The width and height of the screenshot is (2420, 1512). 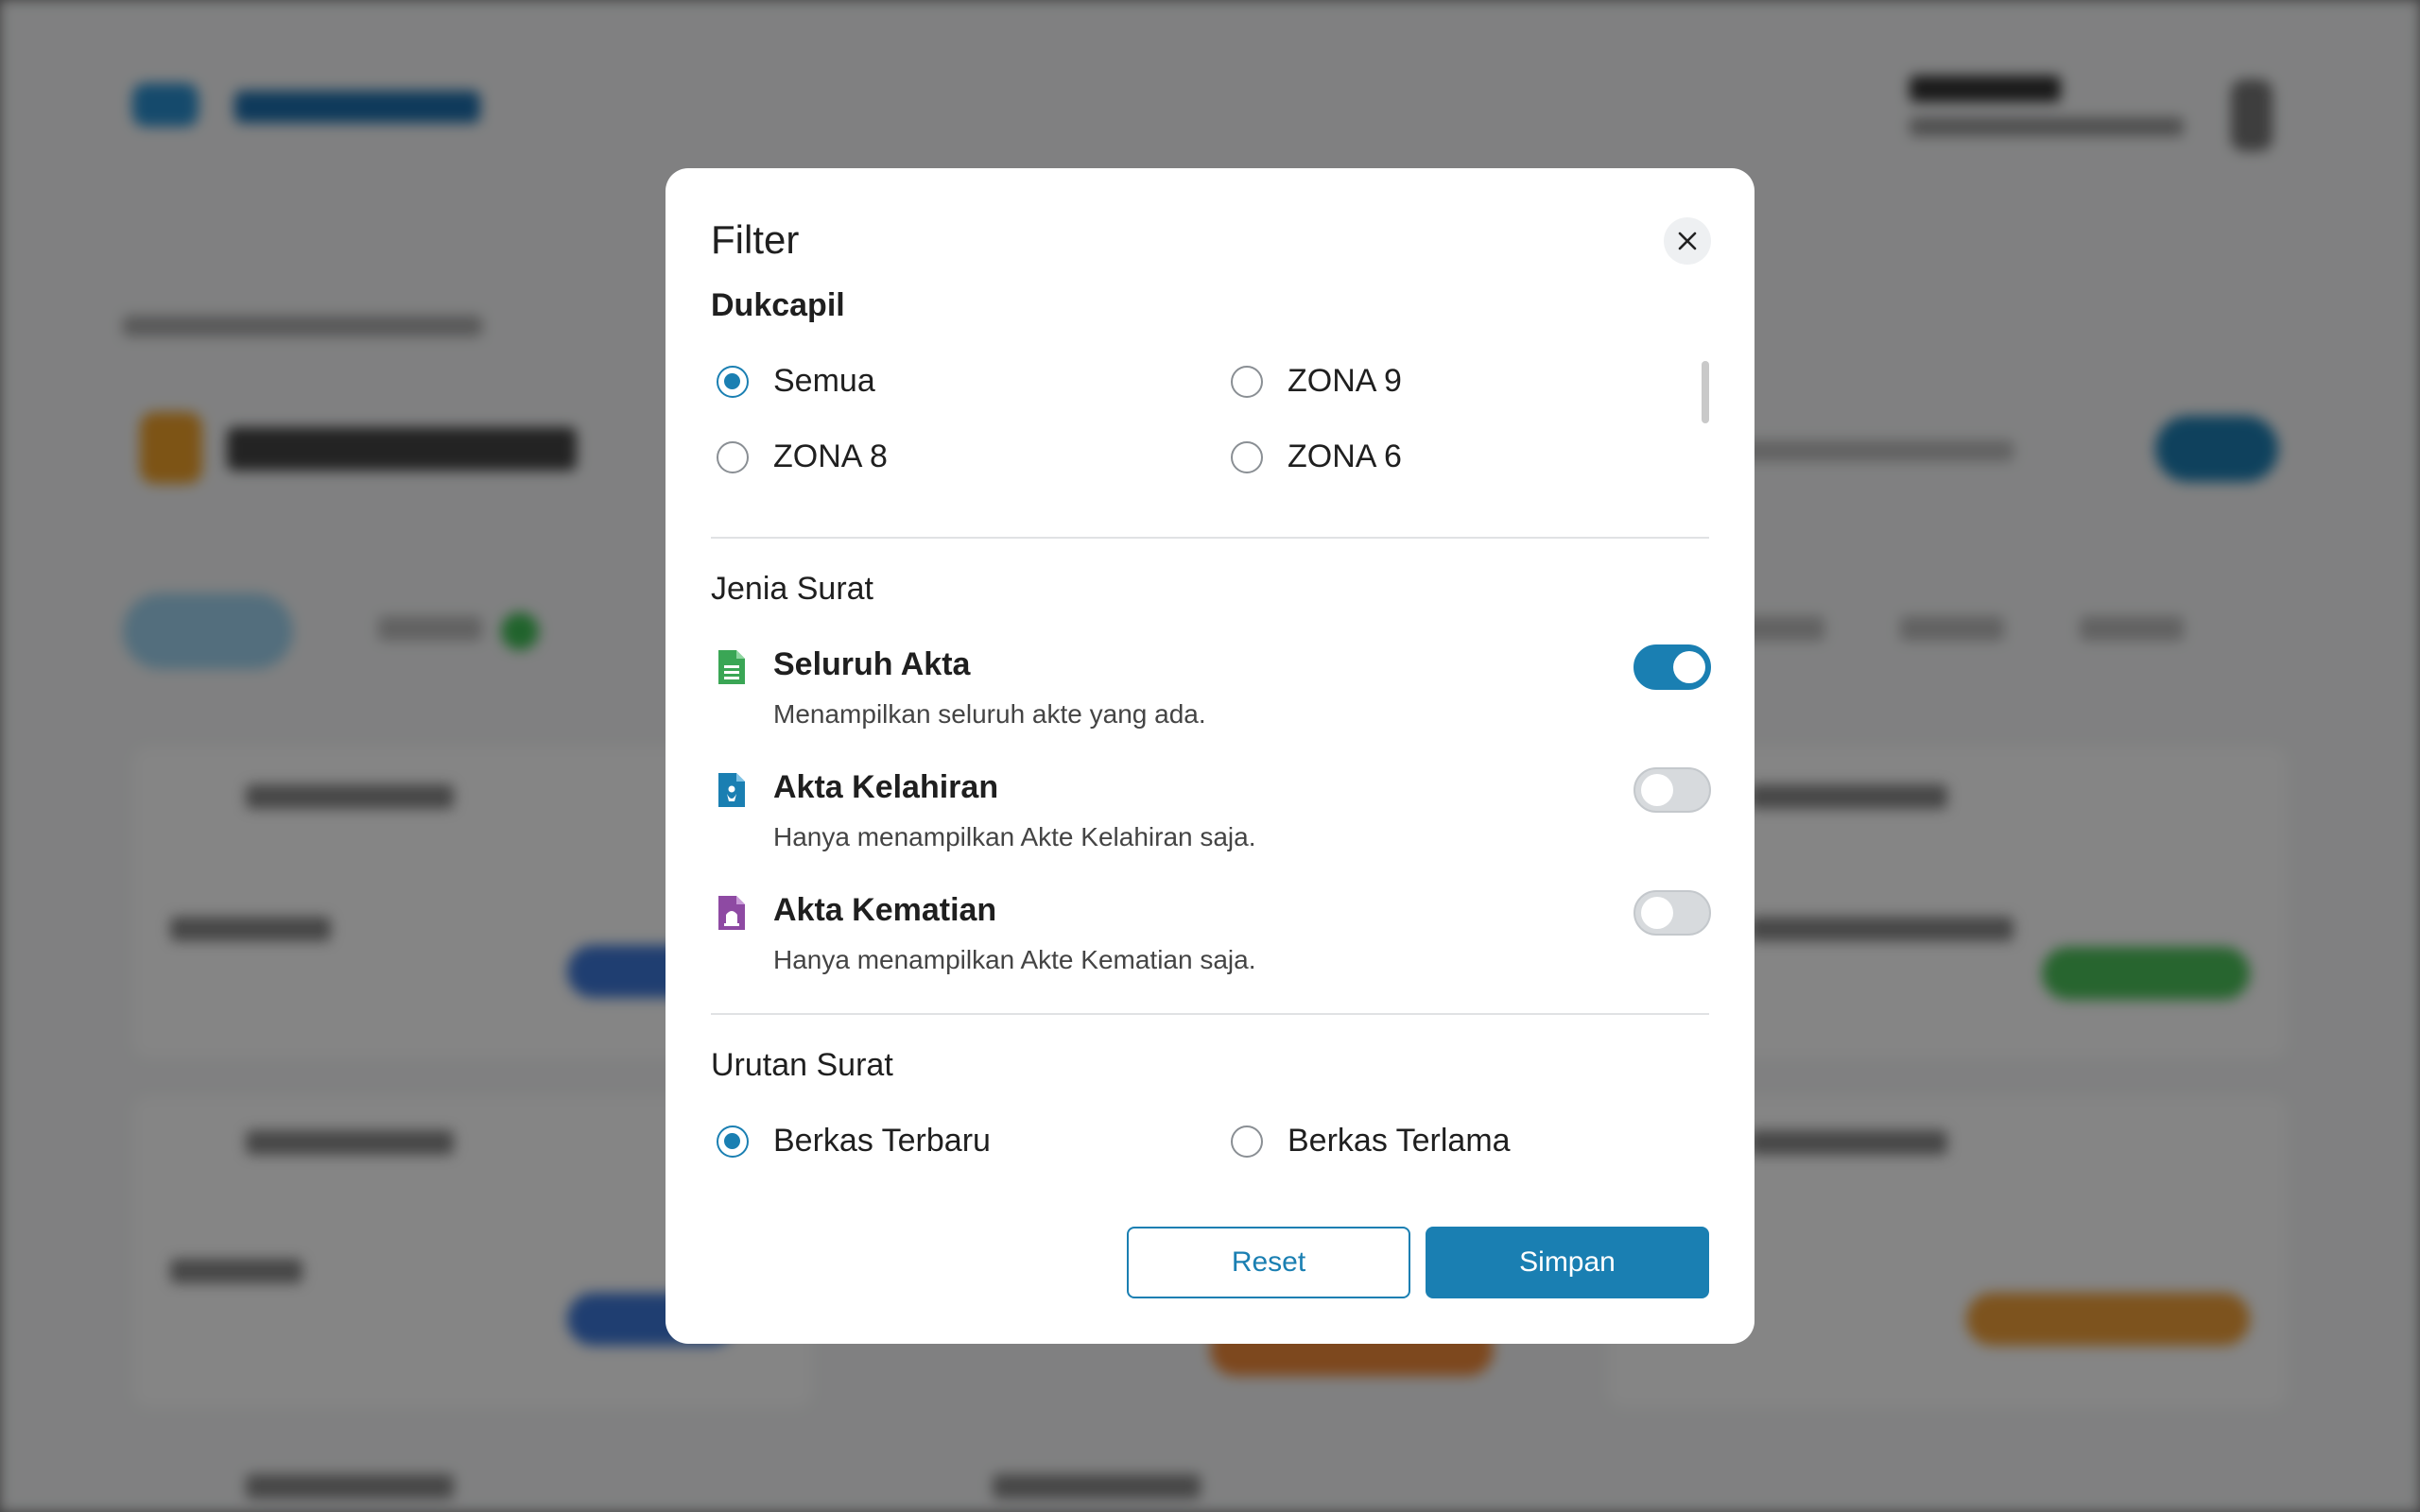 I want to click on radio-dukcapil-semua: Semua, so click(x=796, y=381).